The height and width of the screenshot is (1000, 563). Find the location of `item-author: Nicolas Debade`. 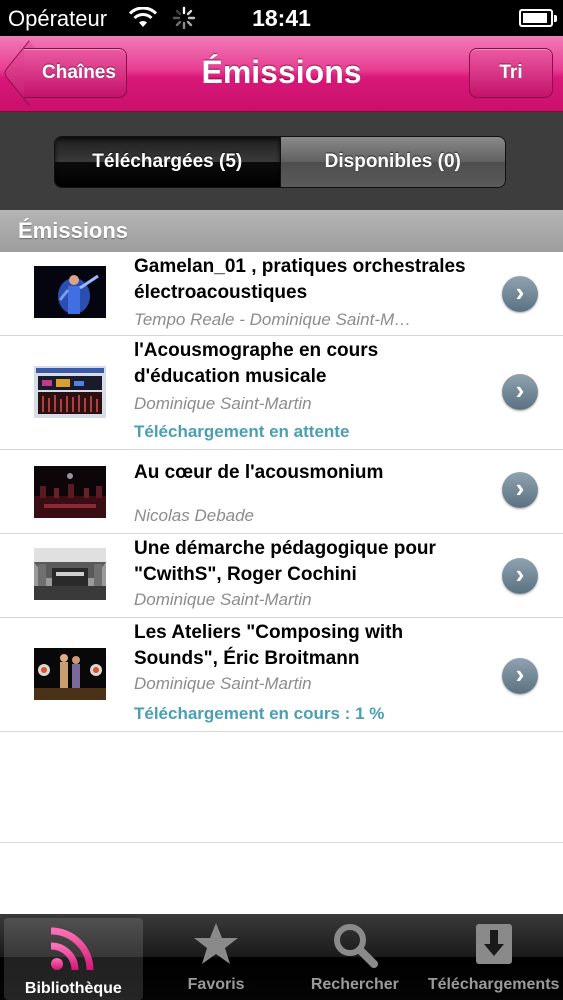

item-author: Nicolas Debade is located at coordinates (194, 515).